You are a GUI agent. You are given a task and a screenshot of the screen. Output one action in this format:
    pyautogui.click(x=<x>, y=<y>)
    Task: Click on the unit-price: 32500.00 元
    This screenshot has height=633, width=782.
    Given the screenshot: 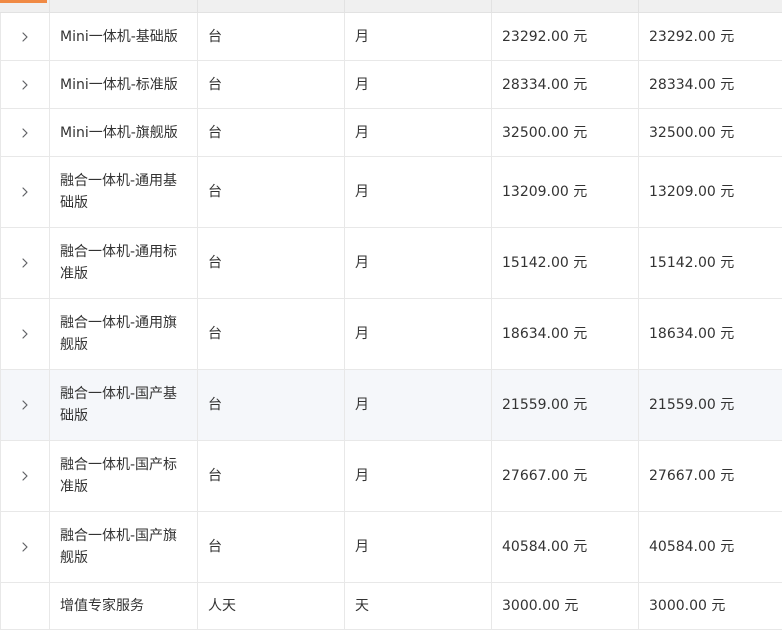 What is the action you would take?
    pyautogui.click(x=565, y=132)
    